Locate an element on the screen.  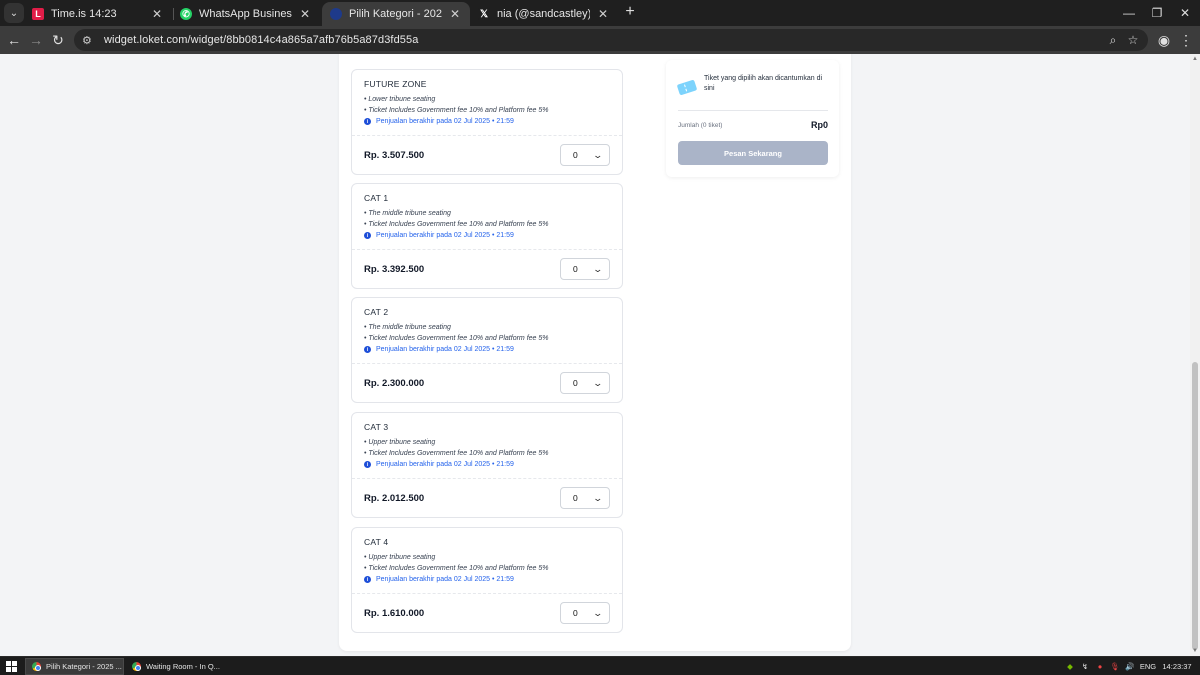
ticket-price: Rp. 2.300.000 is located at coordinates (394, 383).